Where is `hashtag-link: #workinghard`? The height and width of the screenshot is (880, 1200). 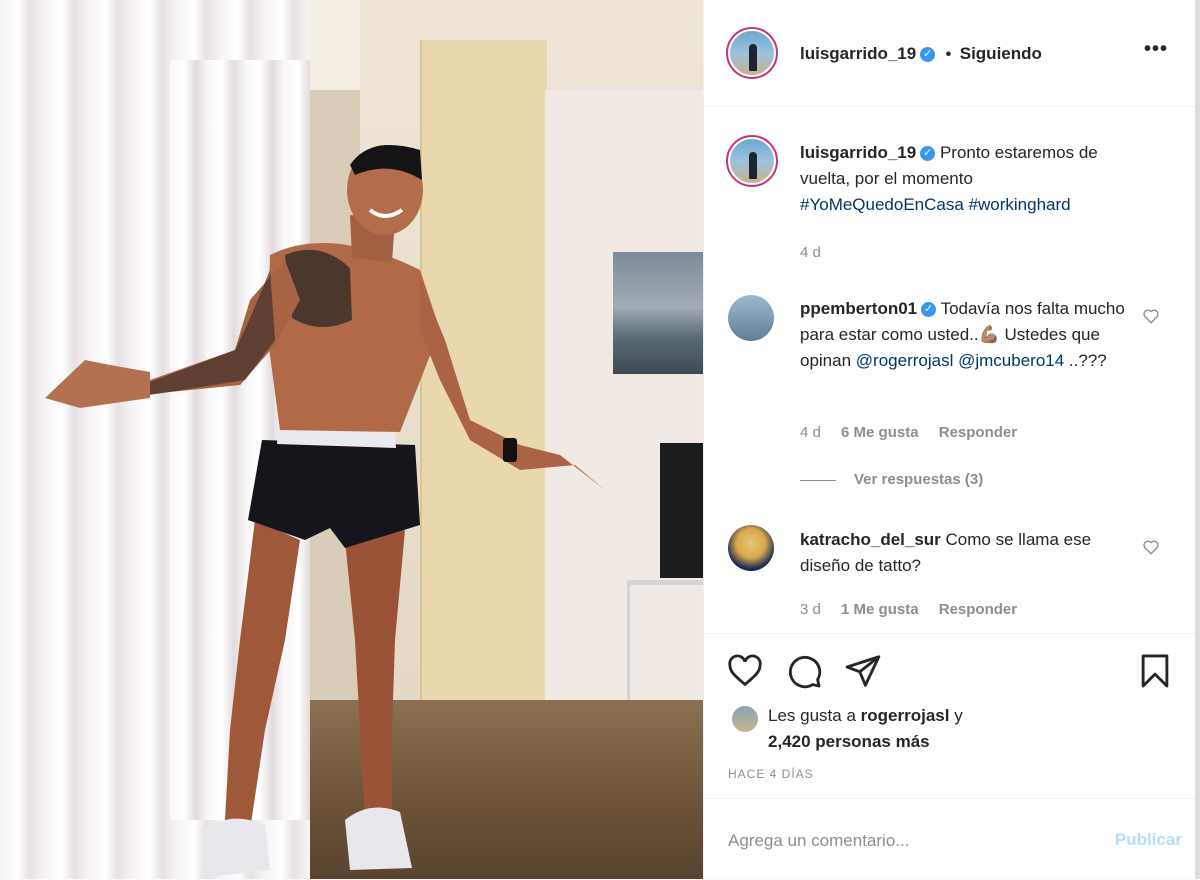 hashtag-link: #workinghard is located at coordinates (1020, 204).